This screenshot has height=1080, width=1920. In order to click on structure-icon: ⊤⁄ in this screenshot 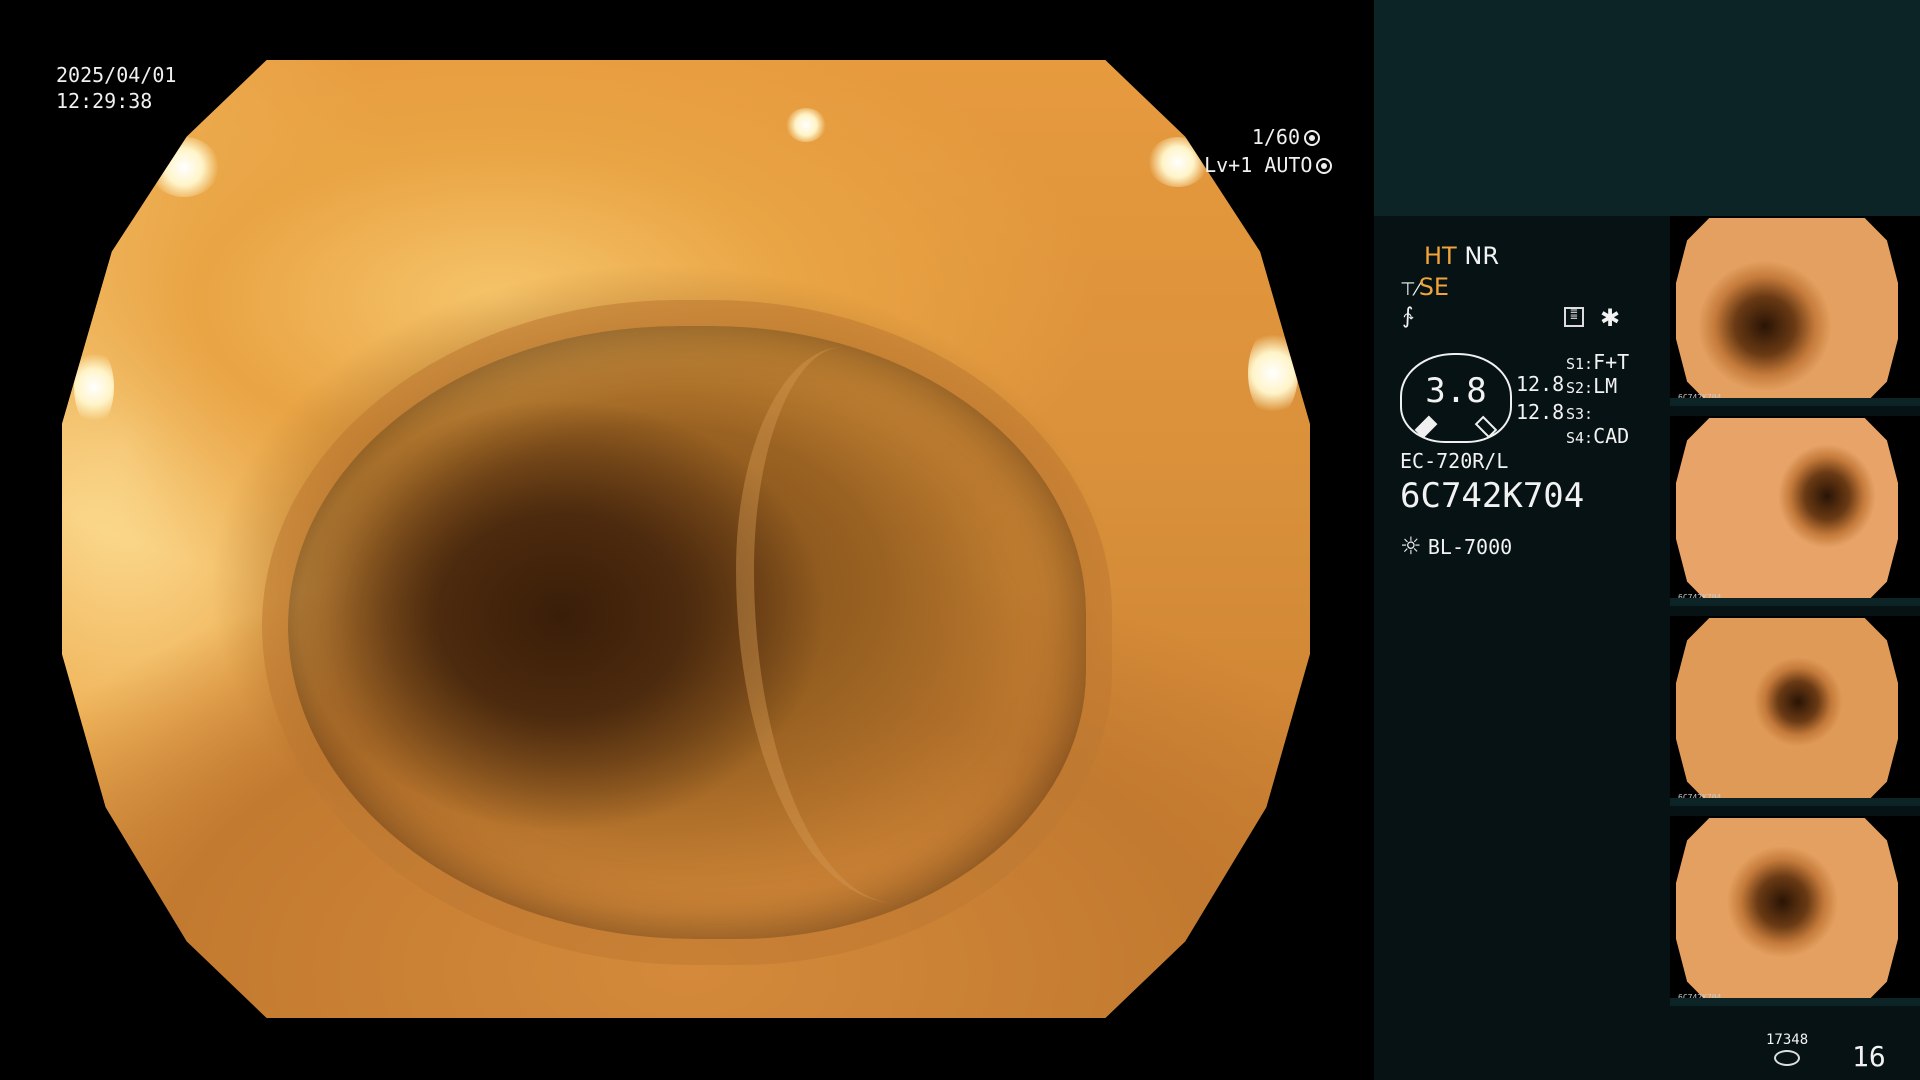, I will do `click(1409, 289)`.